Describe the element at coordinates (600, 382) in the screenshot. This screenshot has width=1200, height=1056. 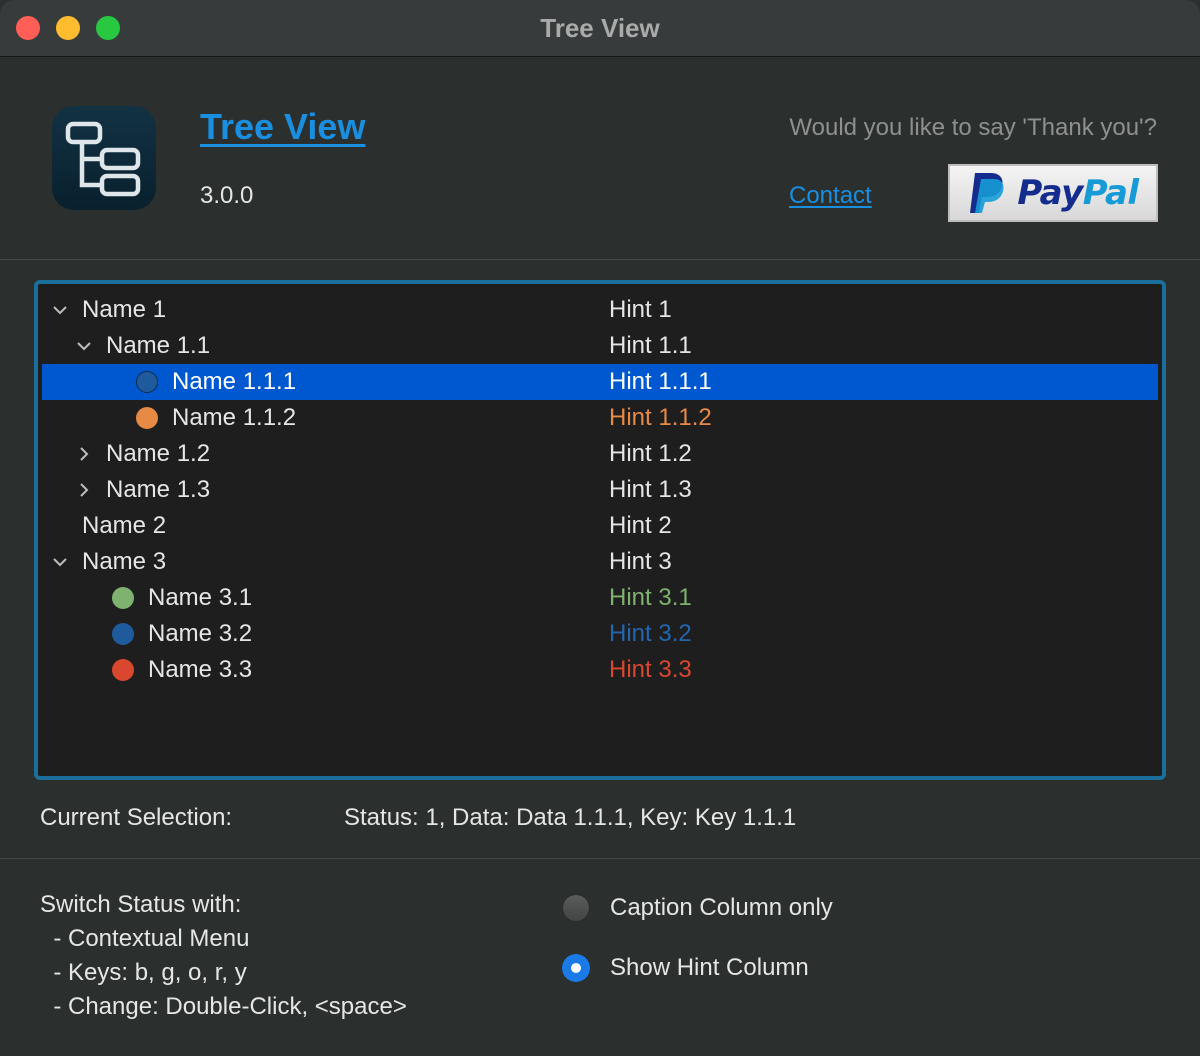
I see `tree-row-selected: Name 1.1.1 Hint 1.1.1` at that location.